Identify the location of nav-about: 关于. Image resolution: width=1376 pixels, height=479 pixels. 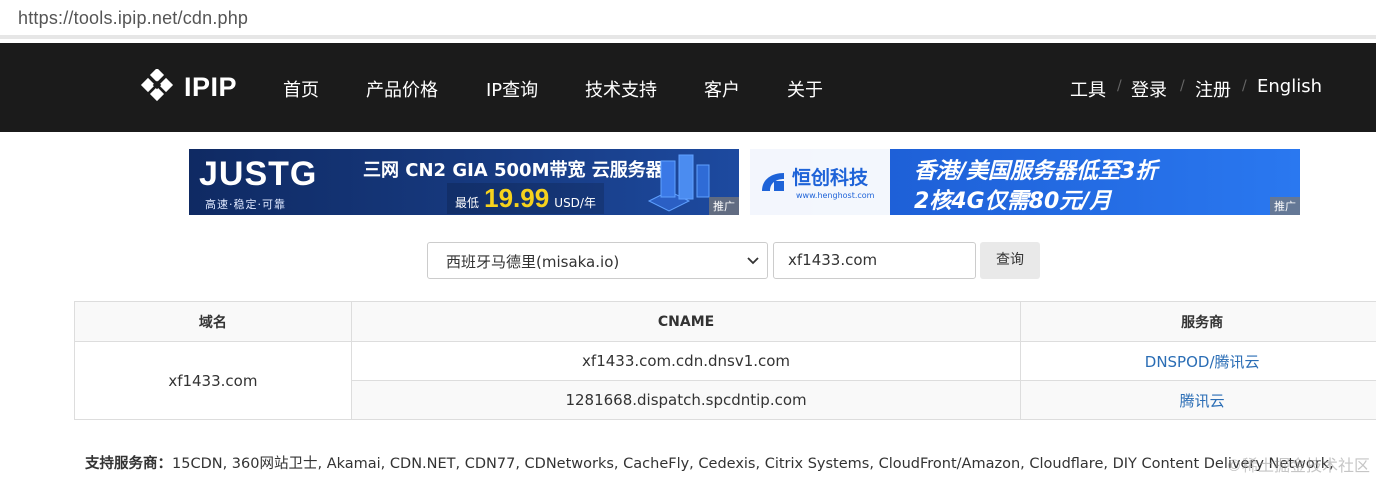
(805, 89).